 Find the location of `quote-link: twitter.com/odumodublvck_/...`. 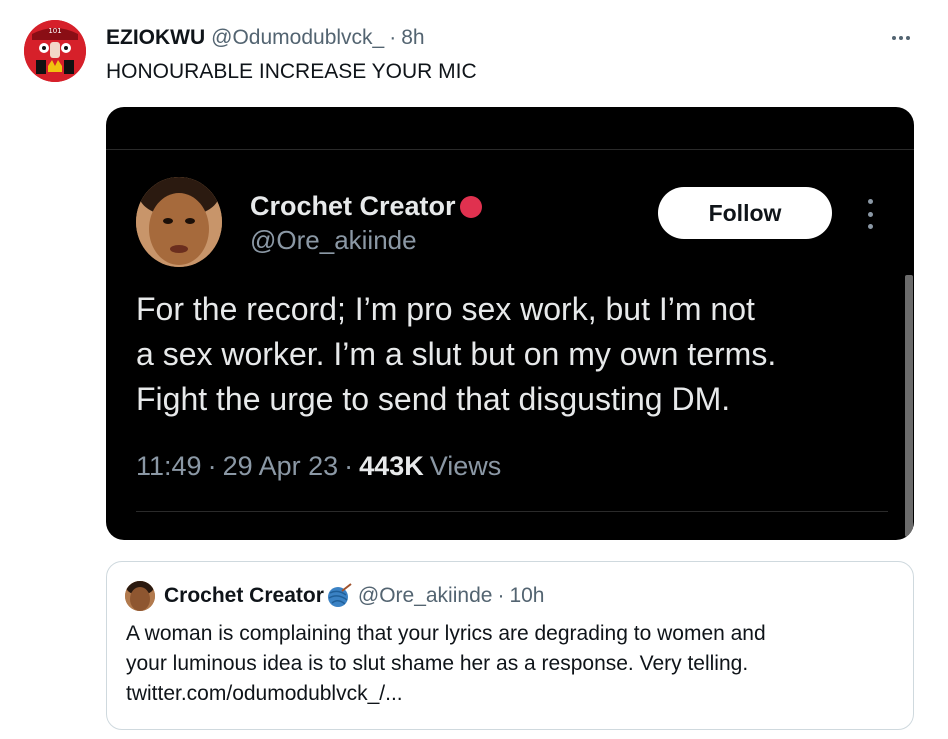

quote-link: twitter.com/odumodublvck_/... is located at coordinates (511, 694).